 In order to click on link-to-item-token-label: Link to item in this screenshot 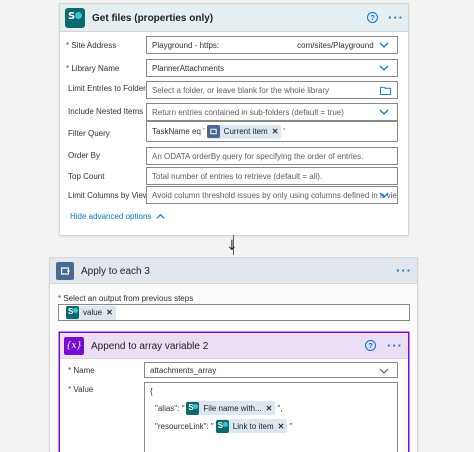, I will do `click(253, 426)`.